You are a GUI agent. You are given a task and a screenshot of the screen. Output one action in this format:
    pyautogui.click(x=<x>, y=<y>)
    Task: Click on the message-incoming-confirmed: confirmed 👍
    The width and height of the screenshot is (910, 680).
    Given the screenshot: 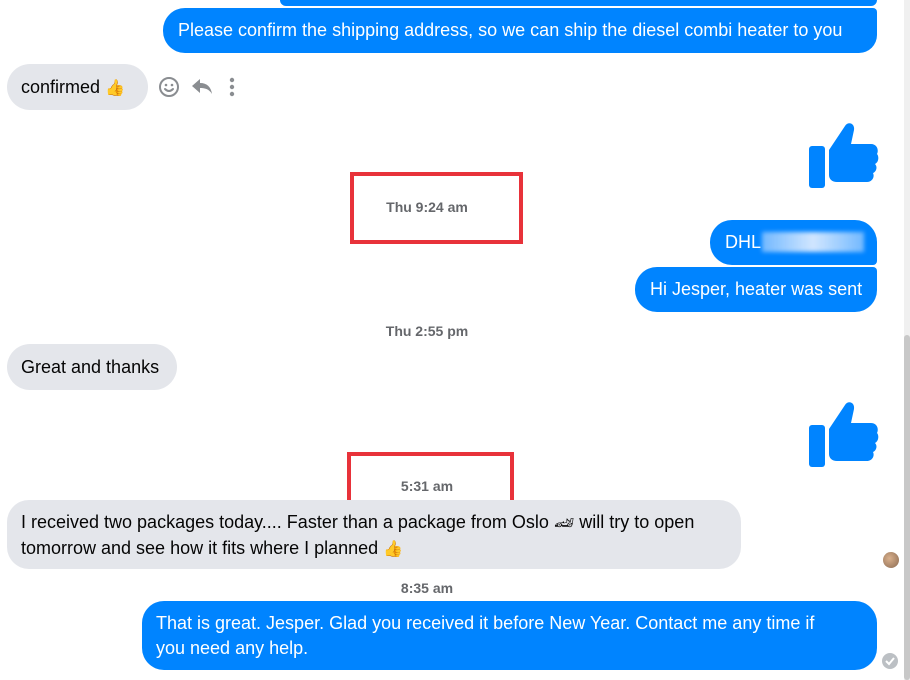 What is the action you would take?
    pyautogui.click(x=77, y=87)
    